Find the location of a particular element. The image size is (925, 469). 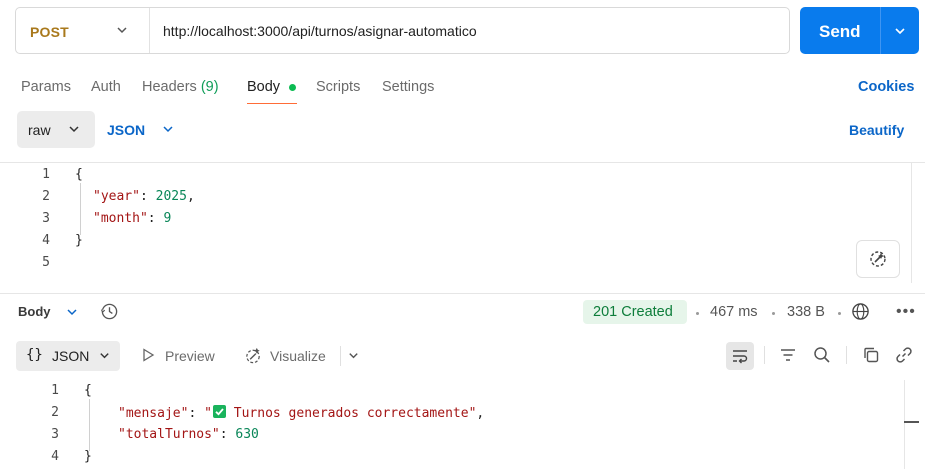

wrap-lines-icon is located at coordinates (740, 357).